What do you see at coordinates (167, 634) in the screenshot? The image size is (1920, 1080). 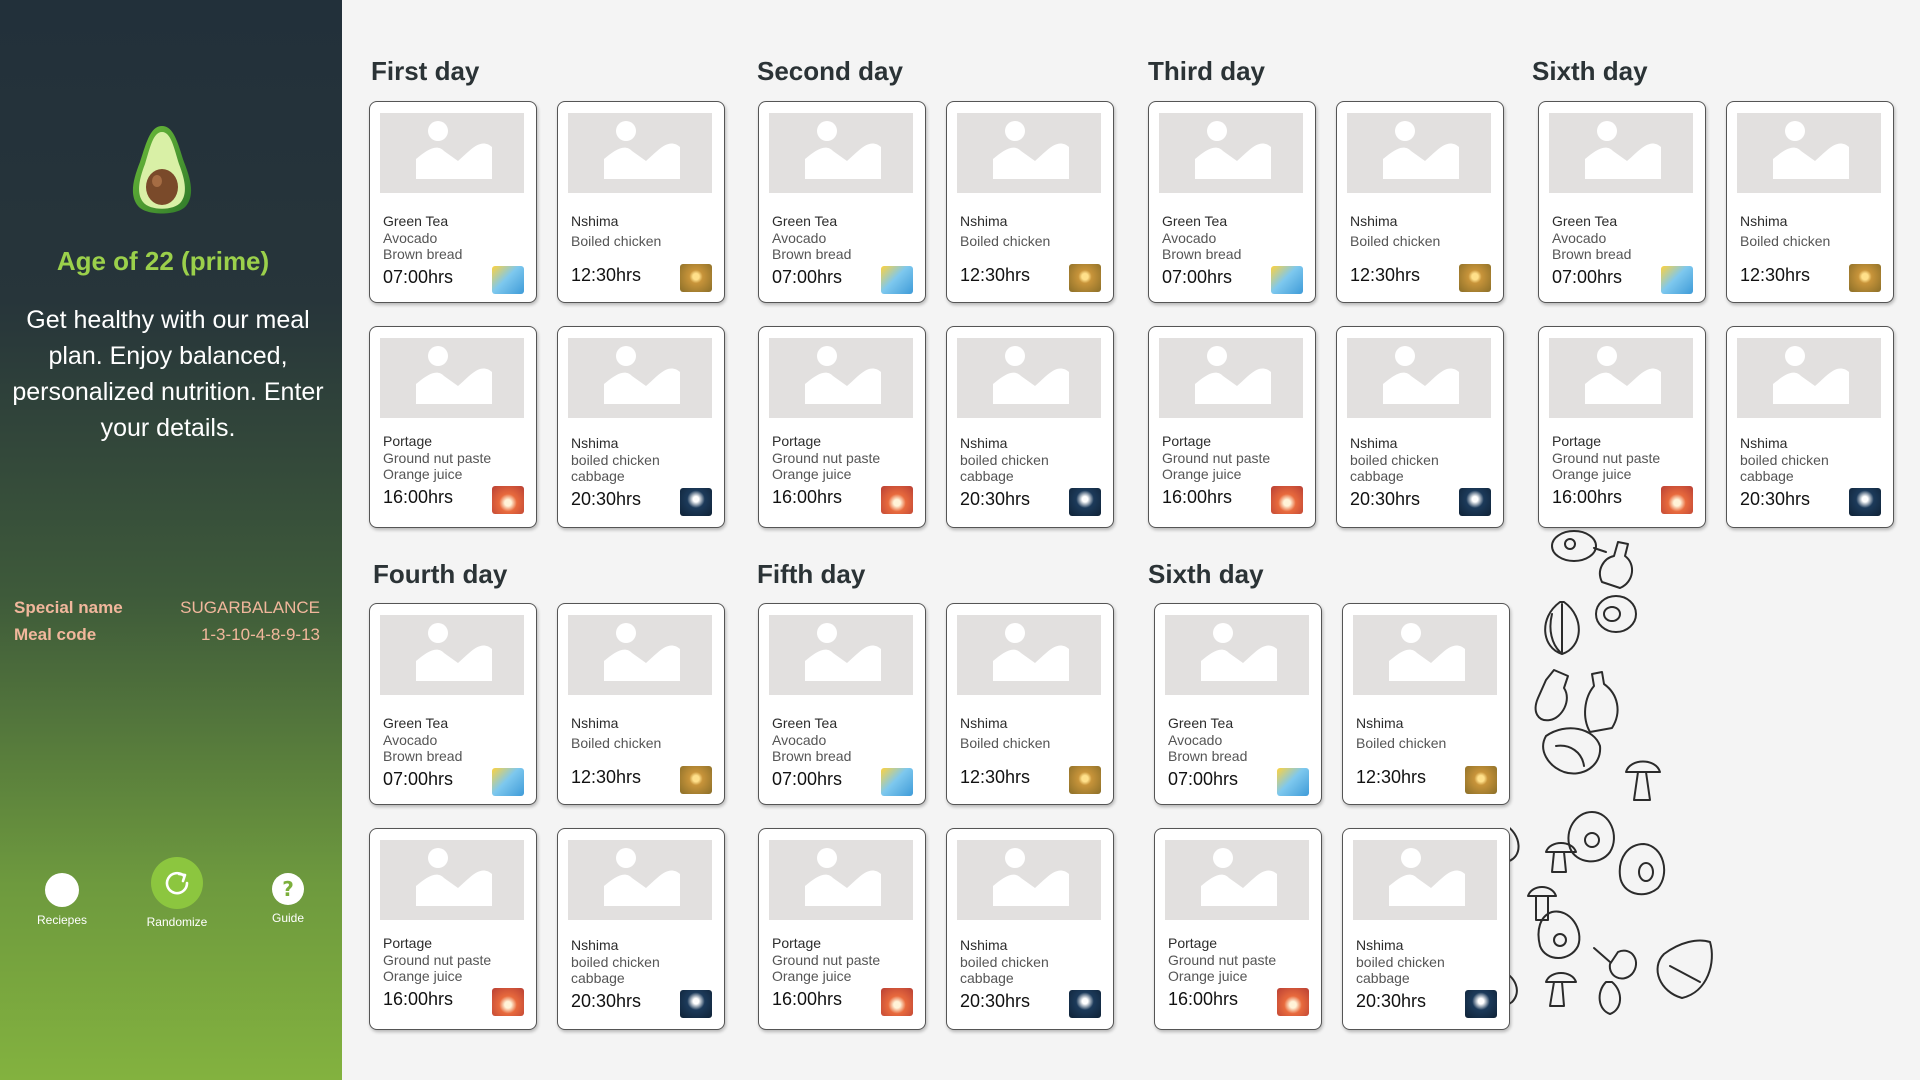 I see `meal-code-row: Meal code 1-3-10-4-8-9-13` at bounding box center [167, 634].